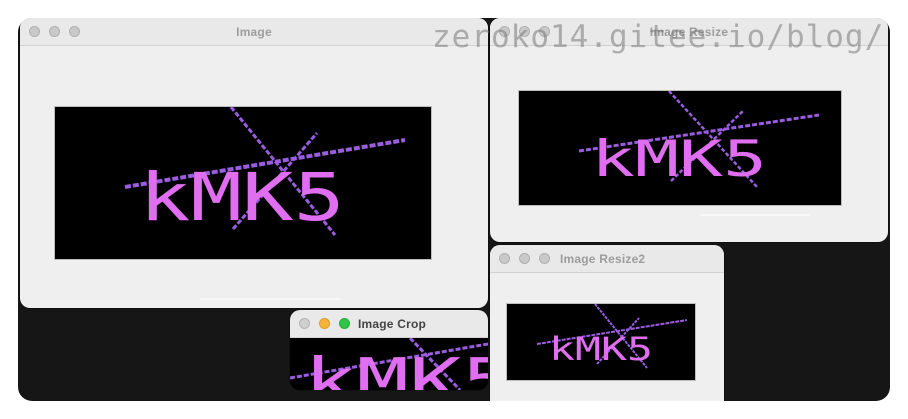 The image size is (908, 419). I want to click on titlebar-image-resize2: Image Resize2, so click(607, 259).